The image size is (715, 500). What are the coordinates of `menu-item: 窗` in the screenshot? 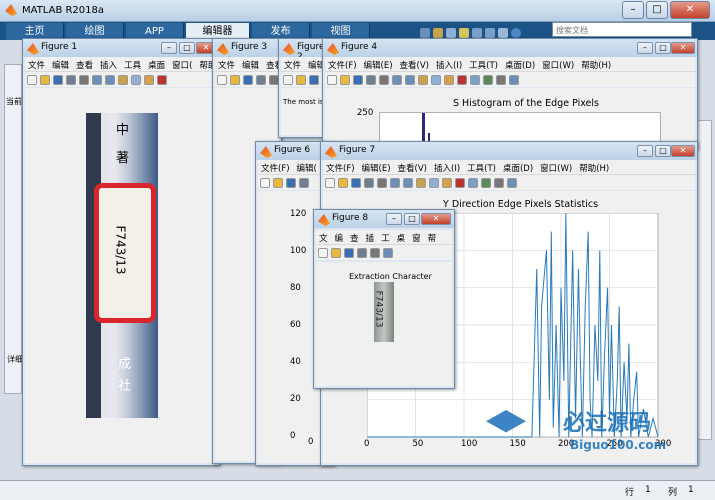 It's located at (416, 238).